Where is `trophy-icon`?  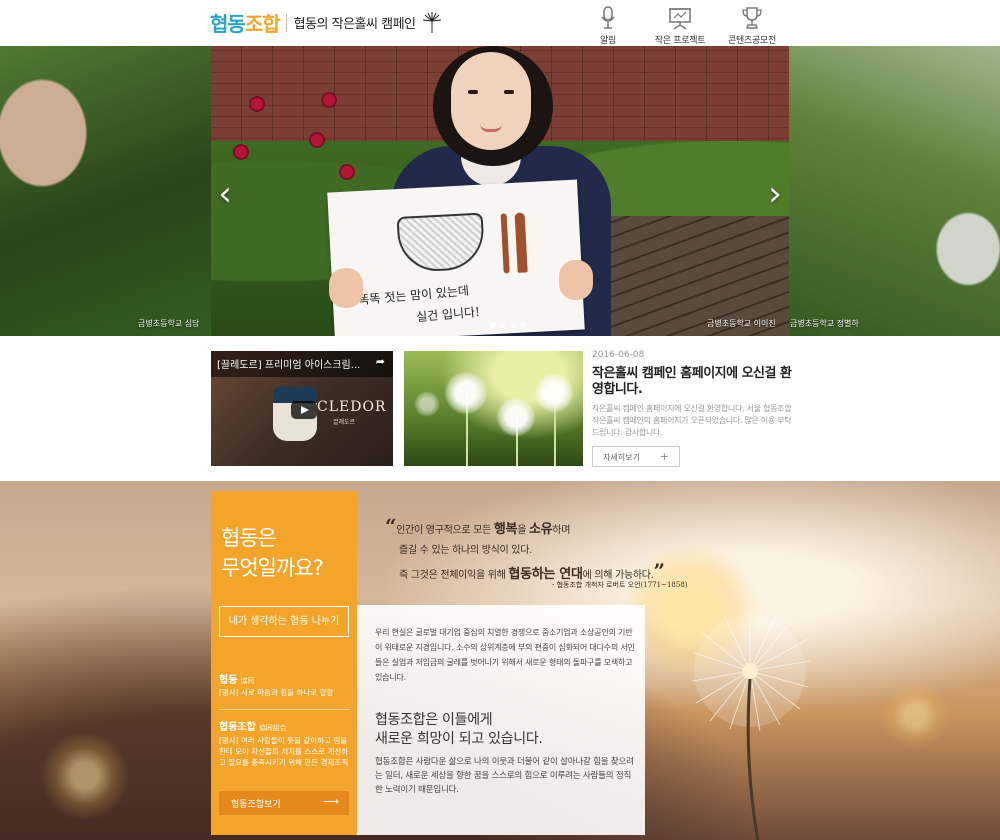
trophy-icon is located at coordinates (752, 18).